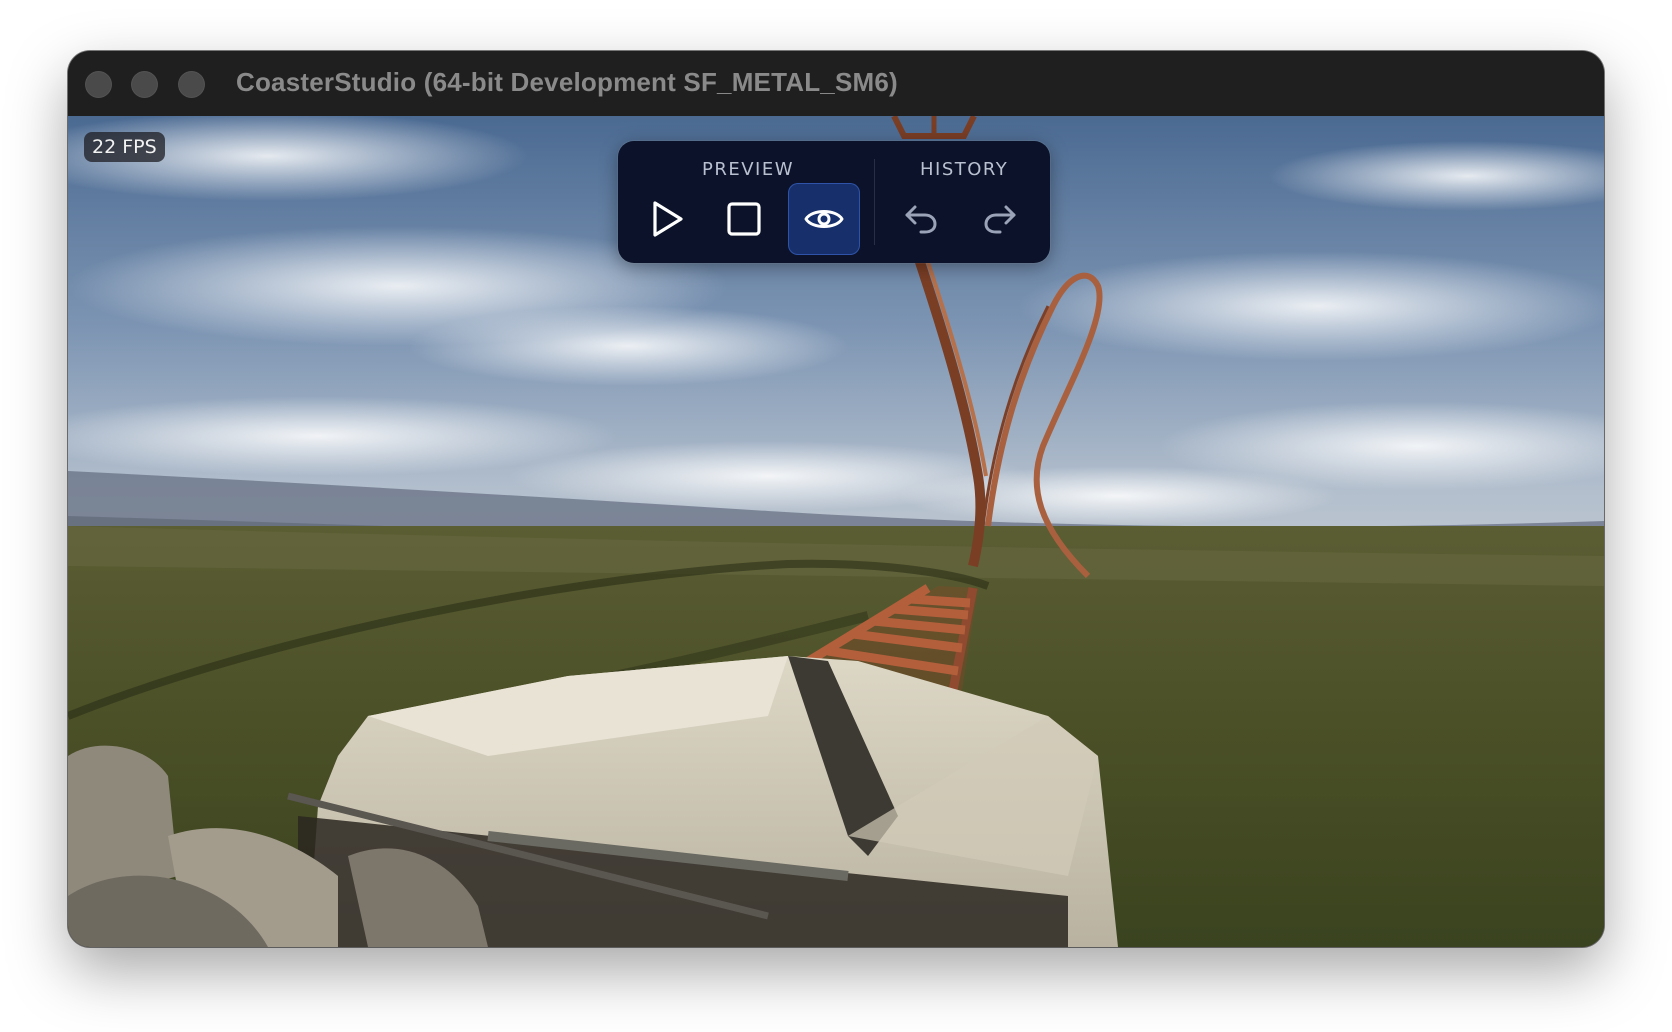  I want to click on eye-icon, so click(824, 219).